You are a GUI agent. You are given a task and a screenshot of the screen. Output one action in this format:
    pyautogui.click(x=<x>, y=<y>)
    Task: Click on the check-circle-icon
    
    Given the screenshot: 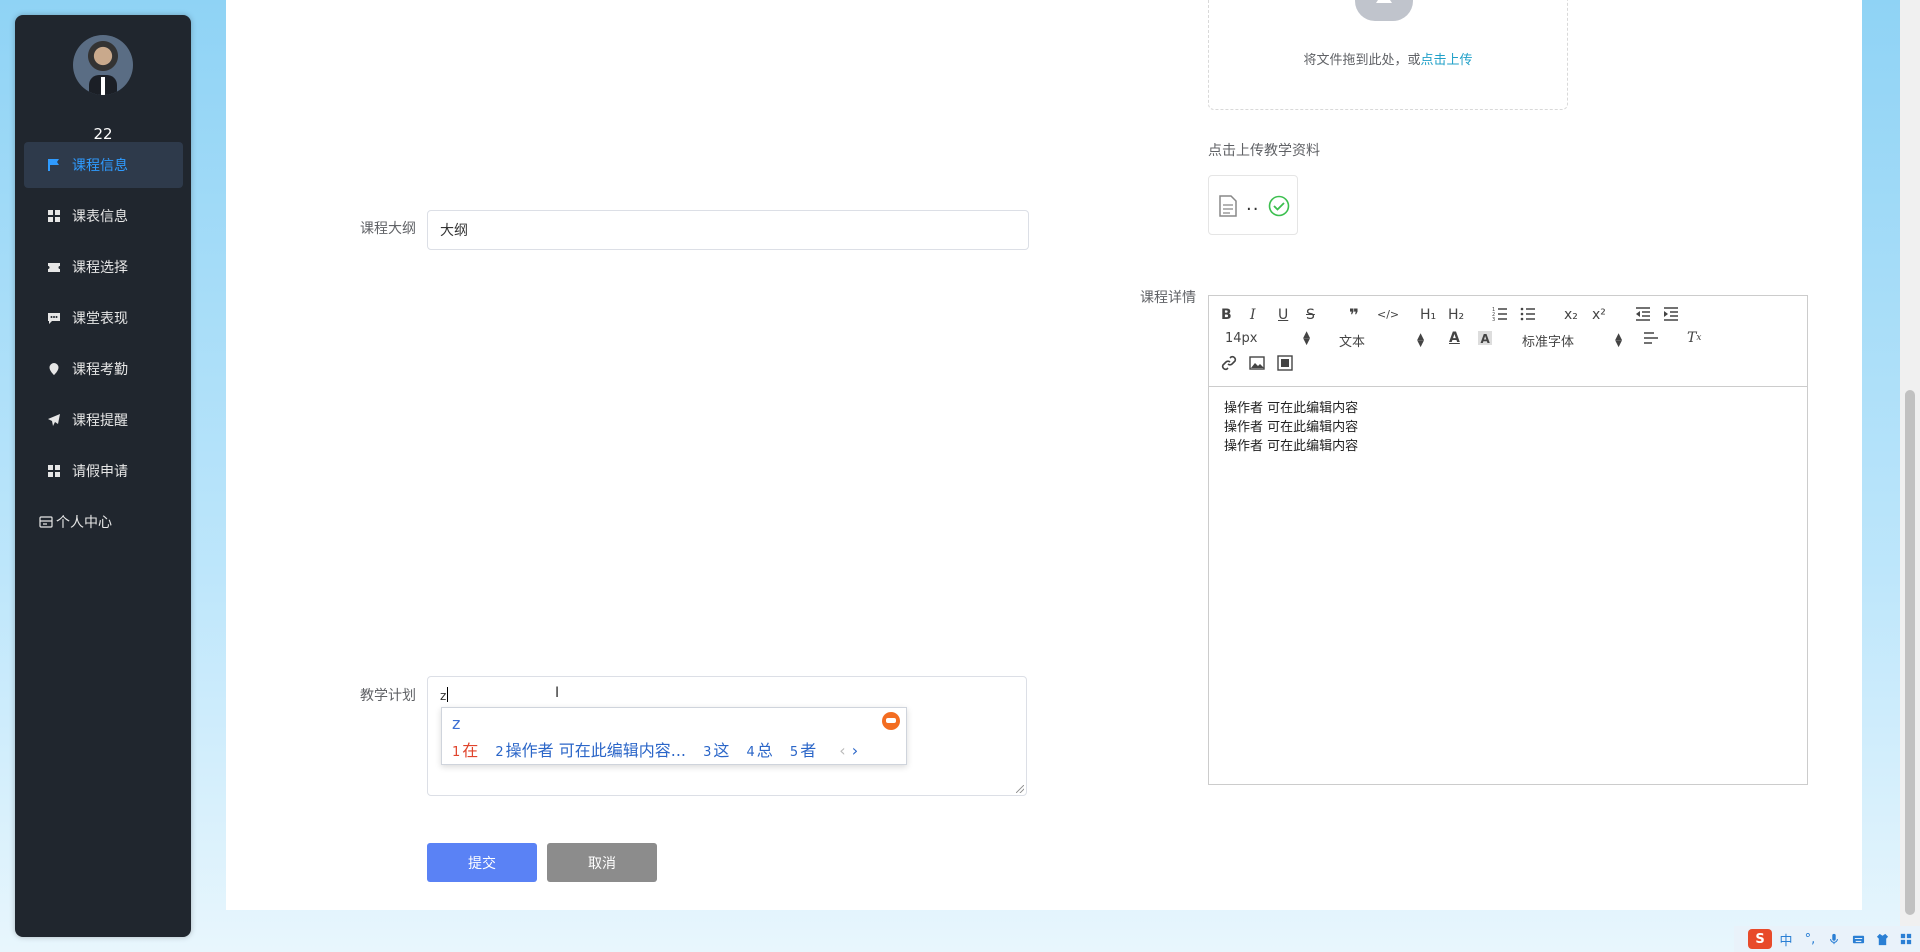 What is the action you would take?
    pyautogui.click(x=1279, y=206)
    